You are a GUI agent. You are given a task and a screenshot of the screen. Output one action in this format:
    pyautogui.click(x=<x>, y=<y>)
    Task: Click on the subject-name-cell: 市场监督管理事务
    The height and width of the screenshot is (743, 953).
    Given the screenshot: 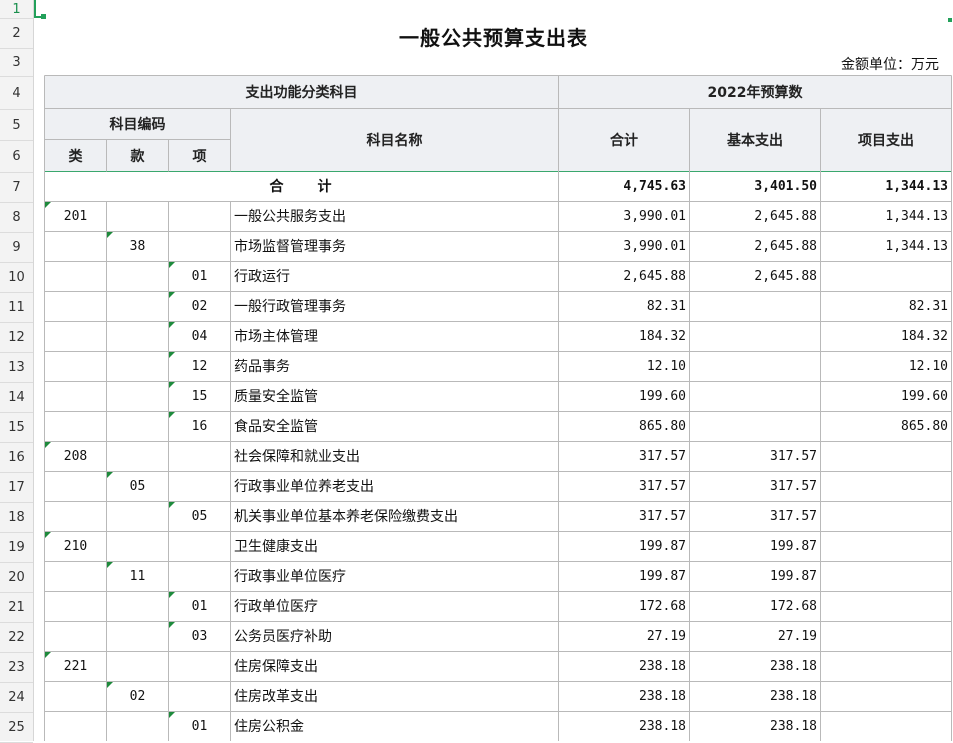 What is the action you would take?
    pyautogui.click(x=394, y=247)
    